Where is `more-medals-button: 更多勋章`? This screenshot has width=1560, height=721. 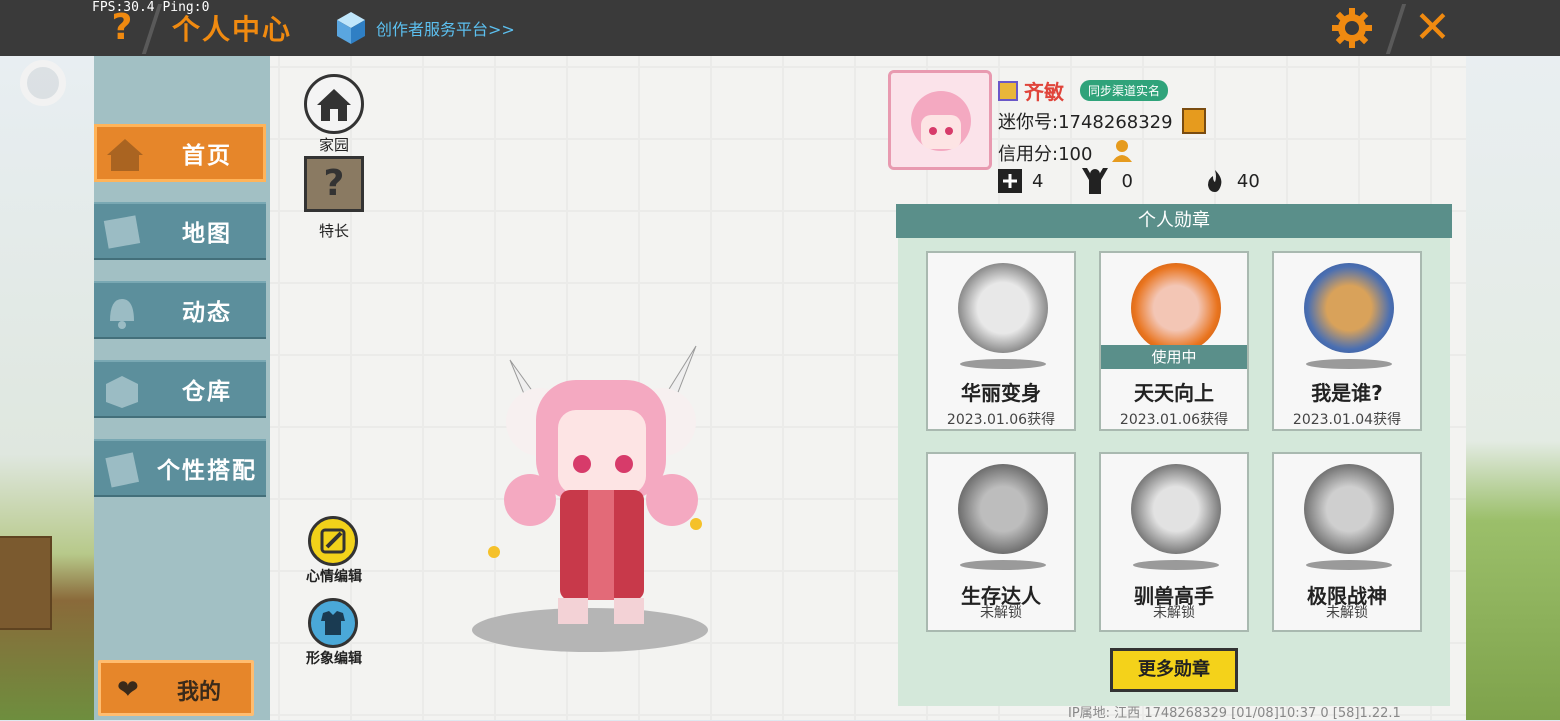
more-medals-button: 更多勋章 is located at coordinates (1174, 670).